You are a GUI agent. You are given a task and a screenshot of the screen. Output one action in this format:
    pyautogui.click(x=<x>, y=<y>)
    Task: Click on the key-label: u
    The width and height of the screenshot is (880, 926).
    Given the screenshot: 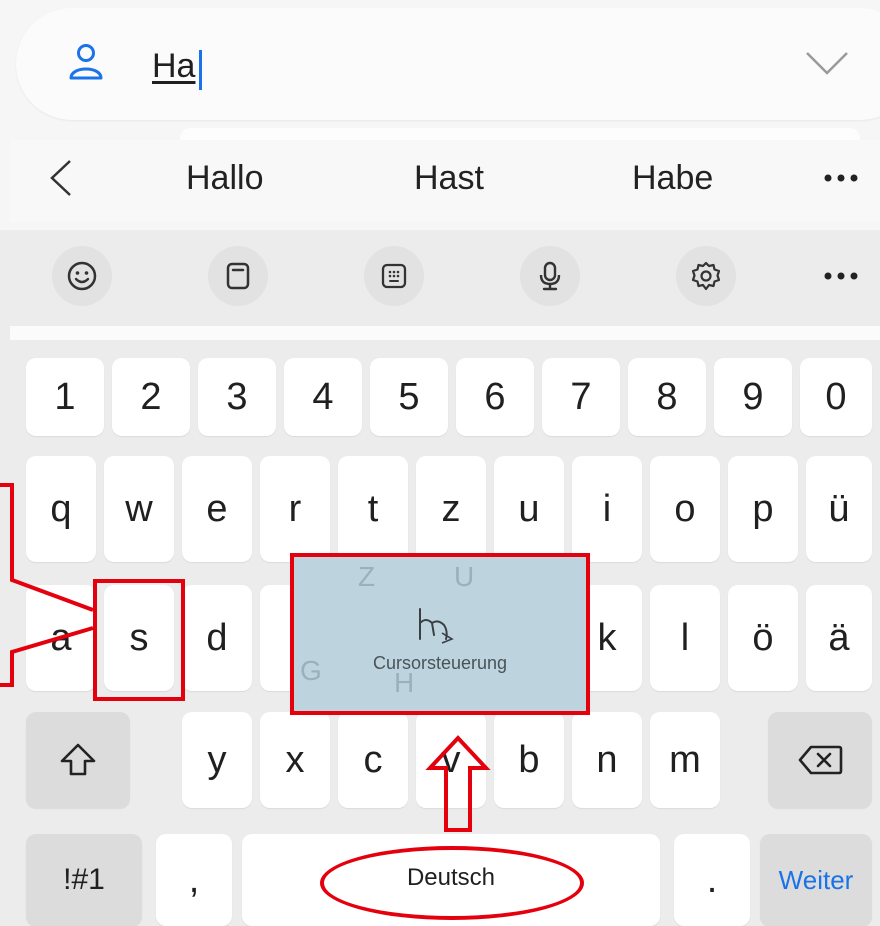 What is the action you would take?
    pyautogui.click(x=529, y=508)
    